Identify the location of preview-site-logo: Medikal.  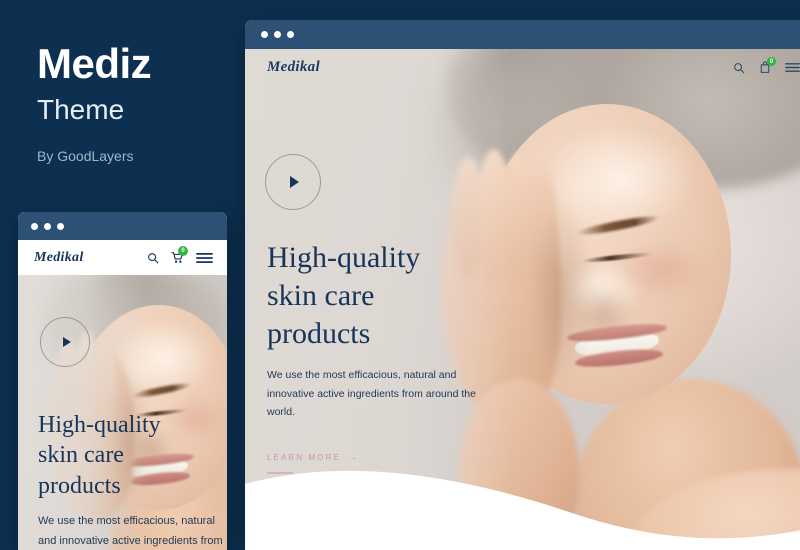
(59, 258).